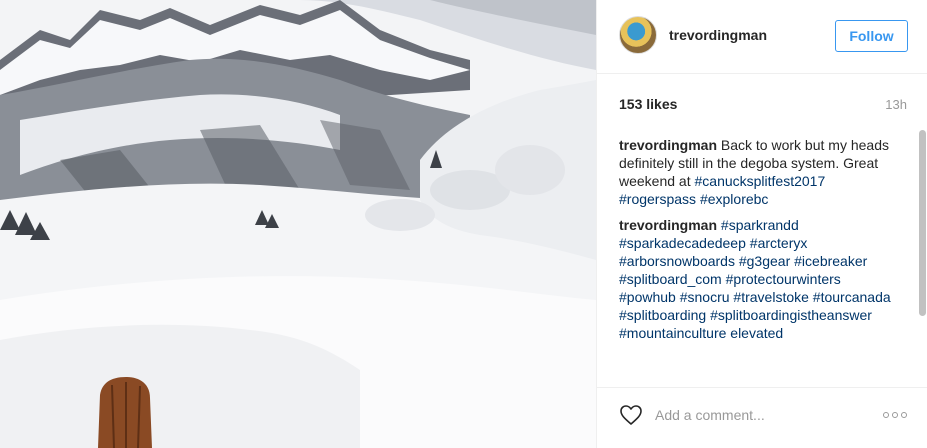  Describe the element at coordinates (791, 315) in the screenshot. I see `hashtag-link: #splitboardingistheanswer` at that location.